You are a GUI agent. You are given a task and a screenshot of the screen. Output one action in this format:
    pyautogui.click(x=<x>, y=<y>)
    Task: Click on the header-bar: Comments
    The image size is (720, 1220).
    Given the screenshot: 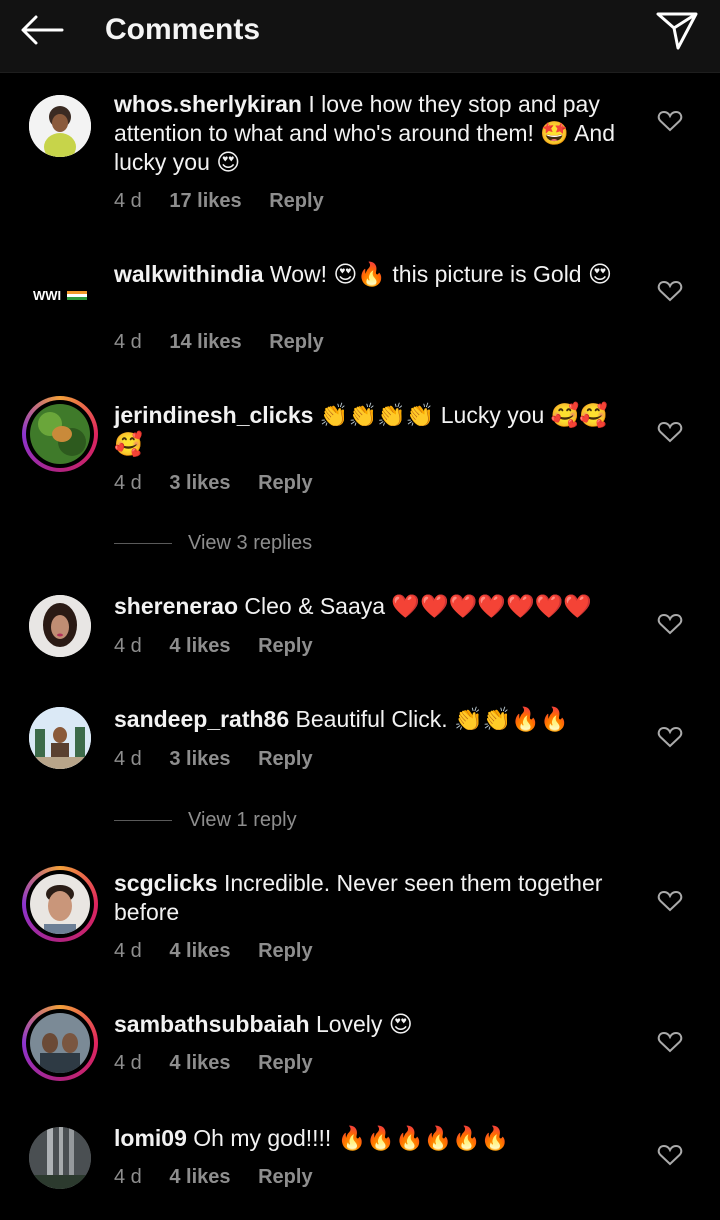 What is the action you would take?
    pyautogui.click(x=360, y=36)
    